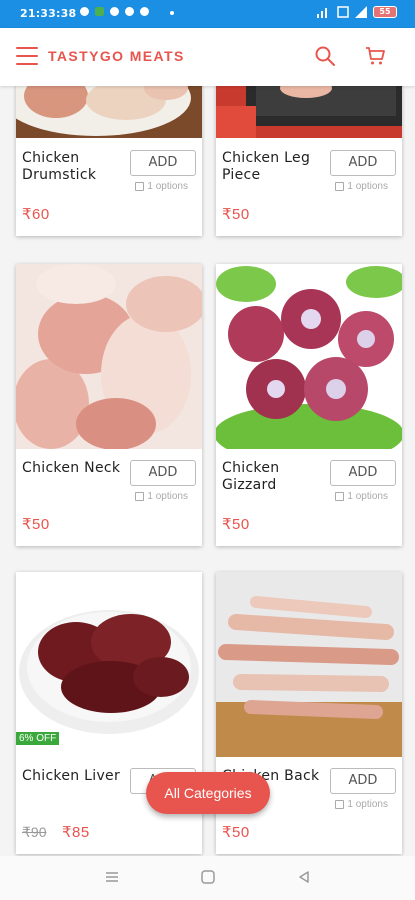 This screenshot has height=900, width=415. I want to click on sim-icon, so click(343, 12).